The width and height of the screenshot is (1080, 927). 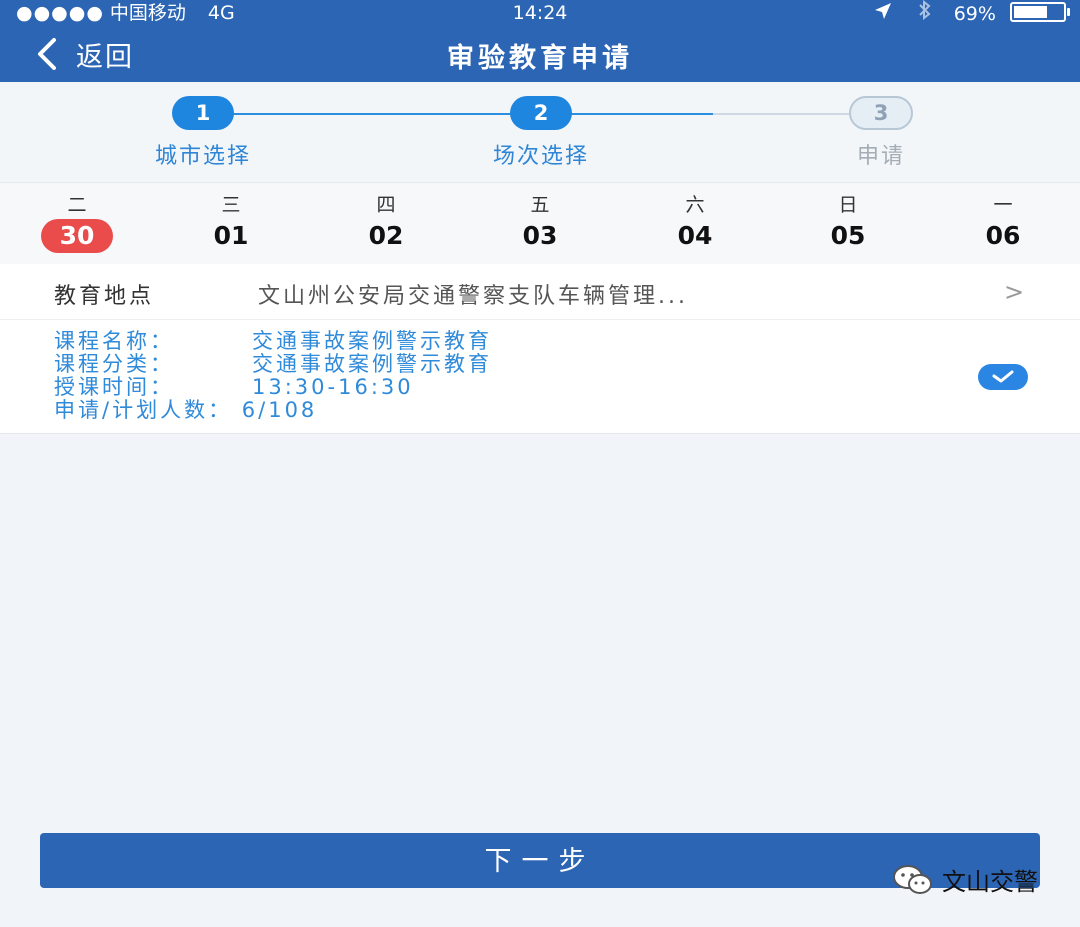 I want to click on course-count-line: 申请/计划人数： 6/108, so click(x=273, y=410).